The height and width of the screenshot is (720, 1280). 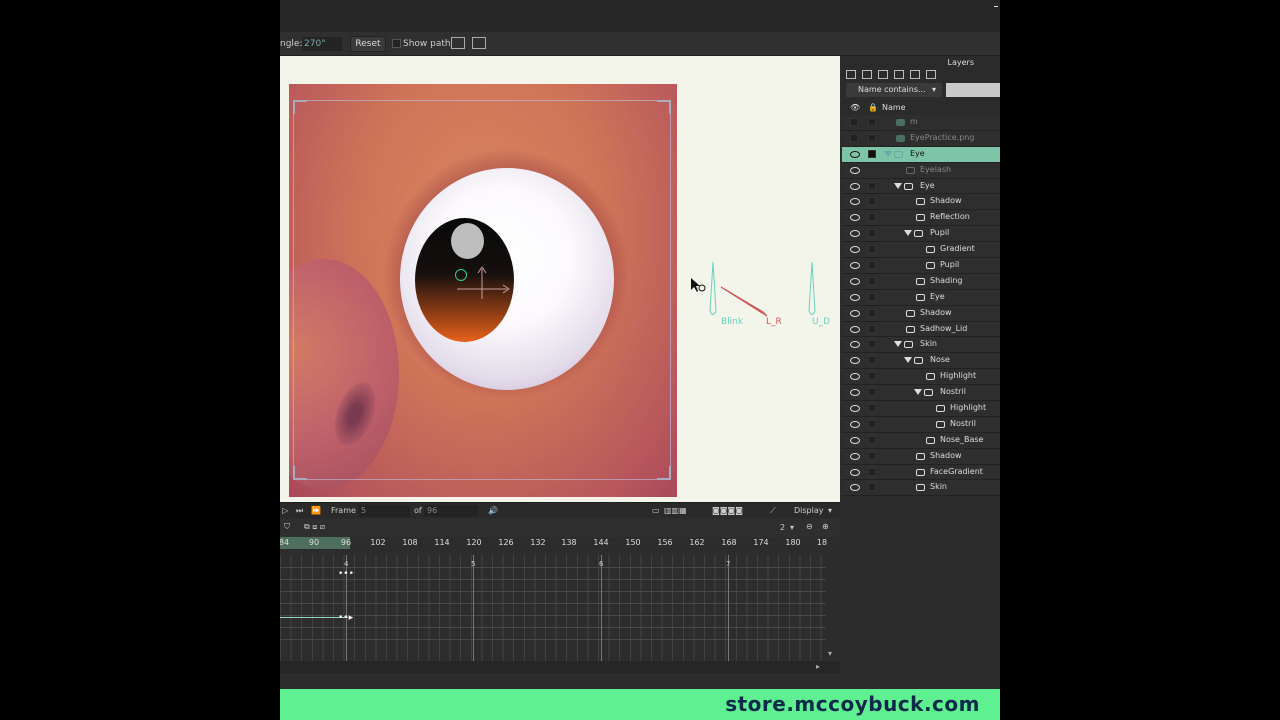 What do you see at coordinates (287, 527) in the screenshot?
I see `keyframe-tool-icon: ⛉` at bounding box center [287, 527].